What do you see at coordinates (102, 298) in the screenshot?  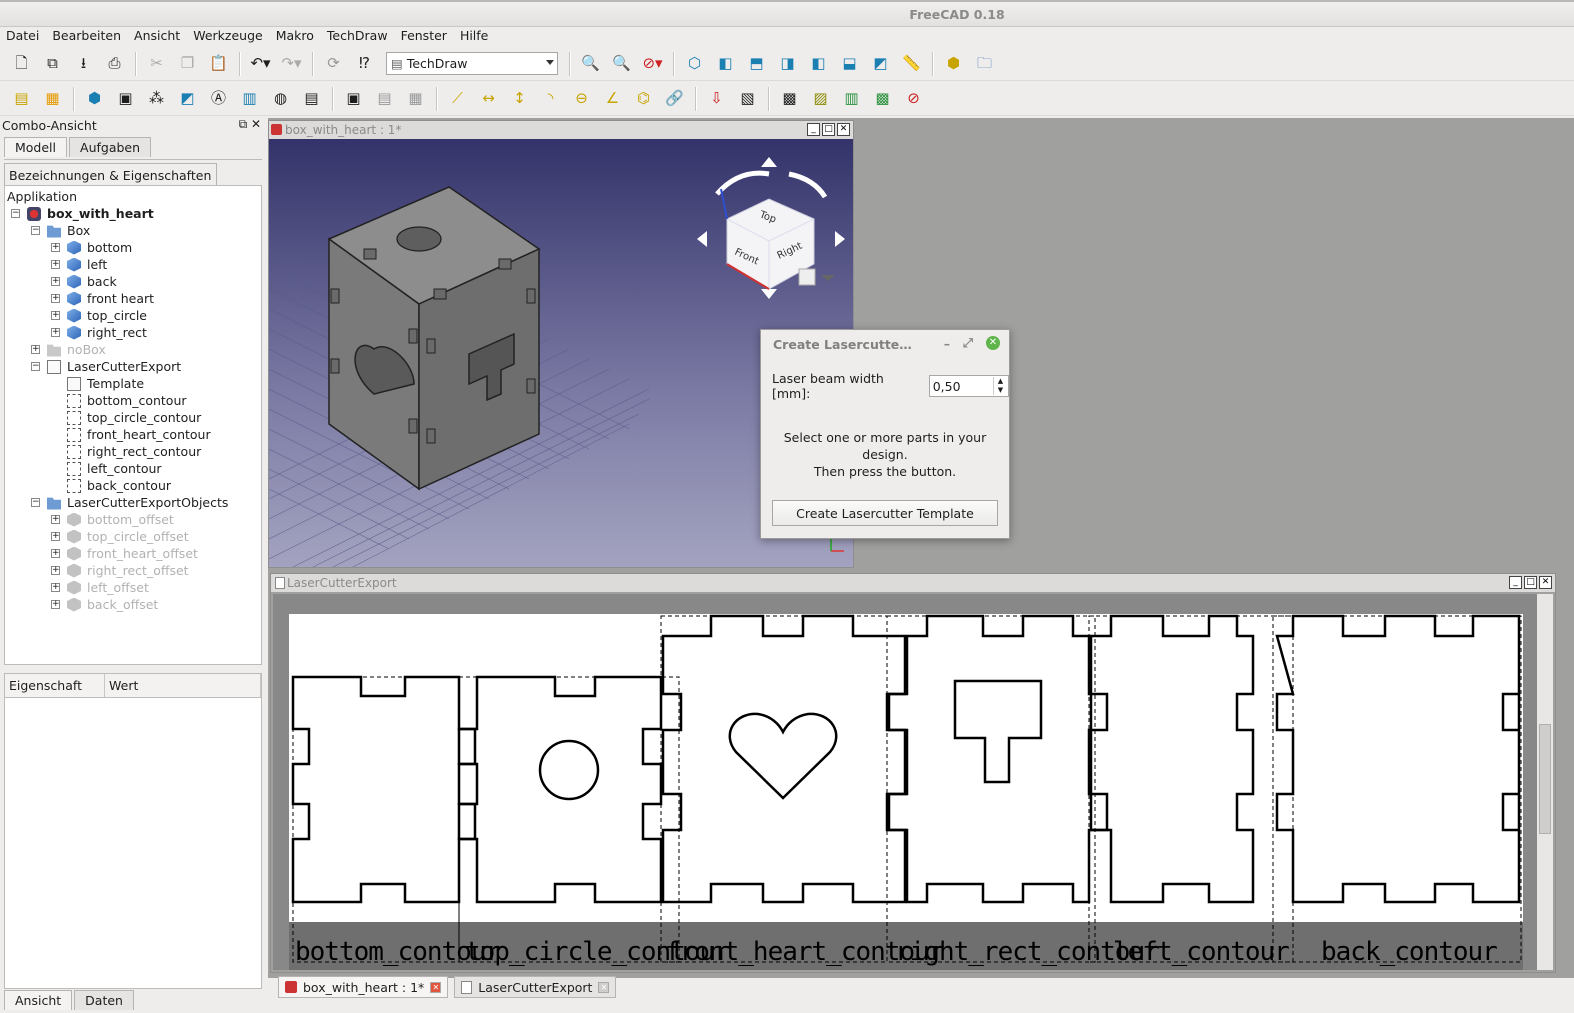 I see `tree-item-front-heart: + front heart` at bounding box center [102, 298].